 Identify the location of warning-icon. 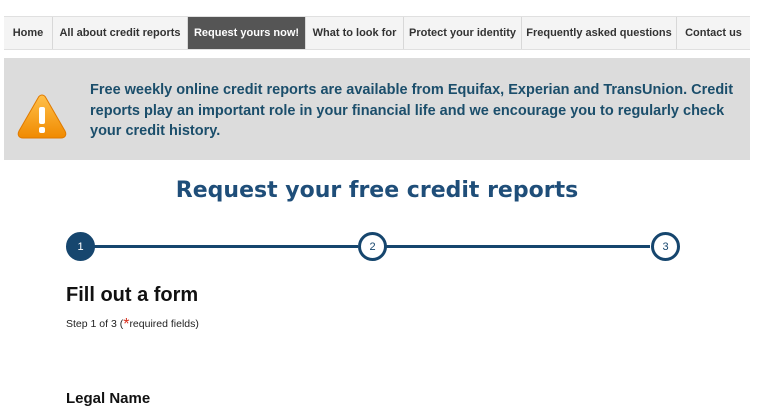
(42, 116).